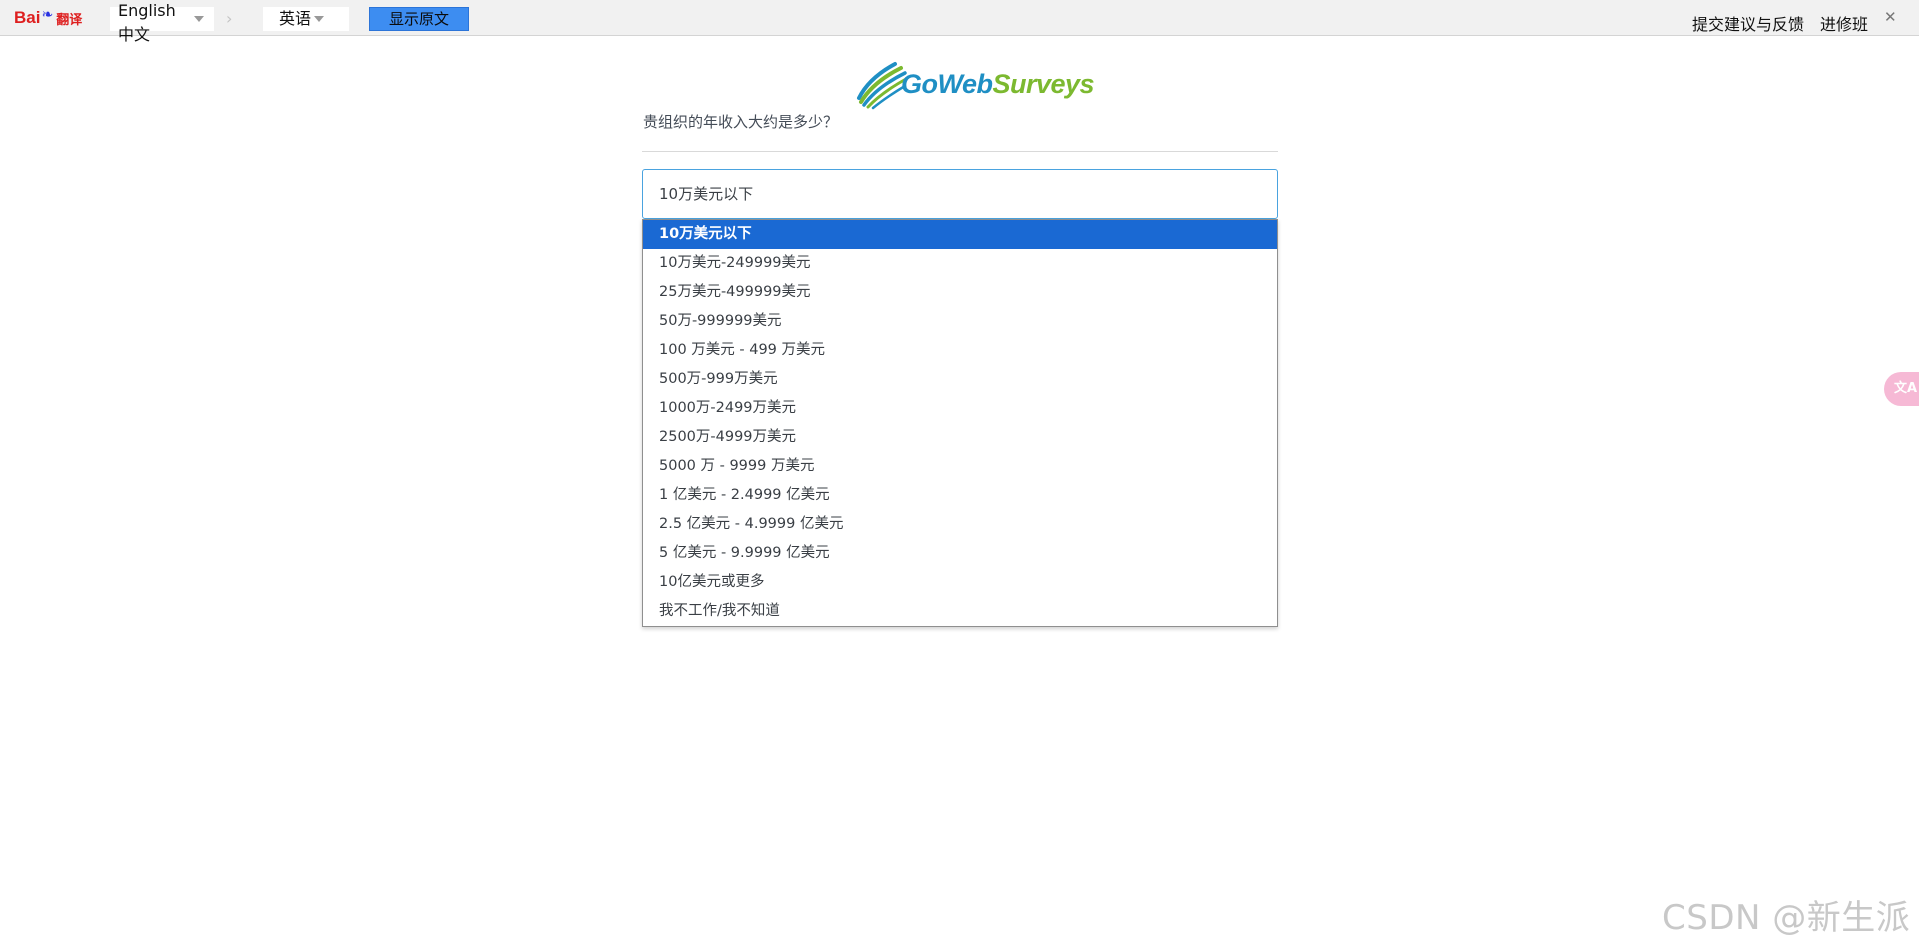  What do you see at coordinates (741, 122) in the screenshot?
I see `question-text: 贵组织的年收入大约是多少？` at bounding box center [741, 122].